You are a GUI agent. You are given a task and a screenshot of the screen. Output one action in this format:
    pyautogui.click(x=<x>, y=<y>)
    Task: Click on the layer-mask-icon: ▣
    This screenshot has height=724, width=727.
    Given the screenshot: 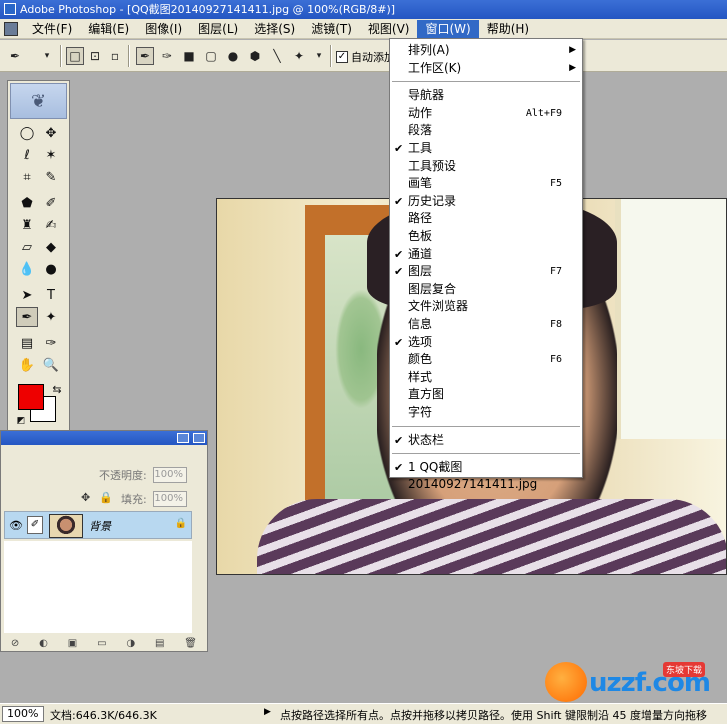 What is the action you would take?
    pyautogui.click(x=72, y=643)
    